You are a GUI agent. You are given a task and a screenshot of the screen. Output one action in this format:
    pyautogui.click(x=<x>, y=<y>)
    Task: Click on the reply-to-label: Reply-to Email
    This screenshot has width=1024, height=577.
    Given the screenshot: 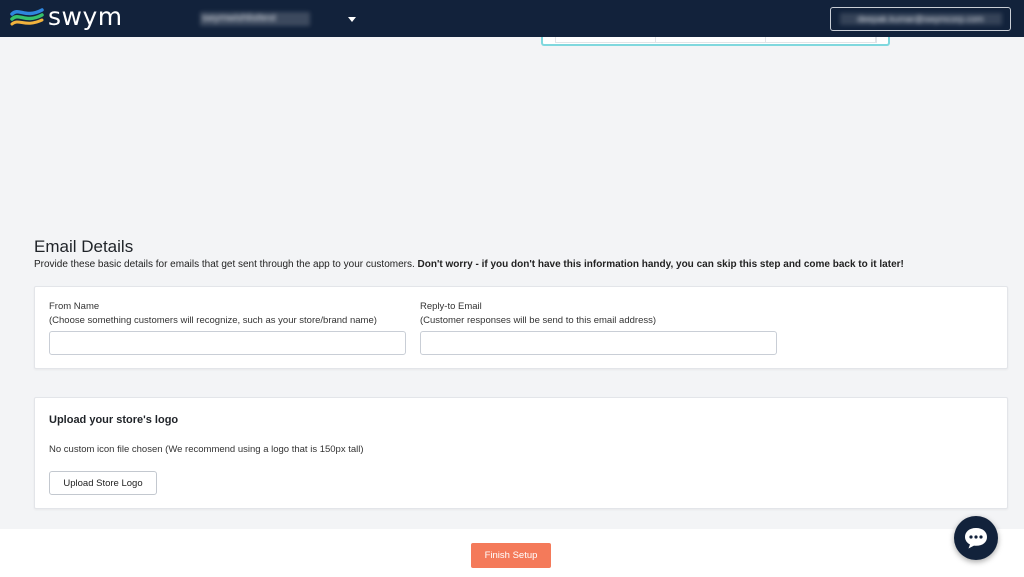 What is the action you would take?
    pyautogui.click(x=451, y=306)
    